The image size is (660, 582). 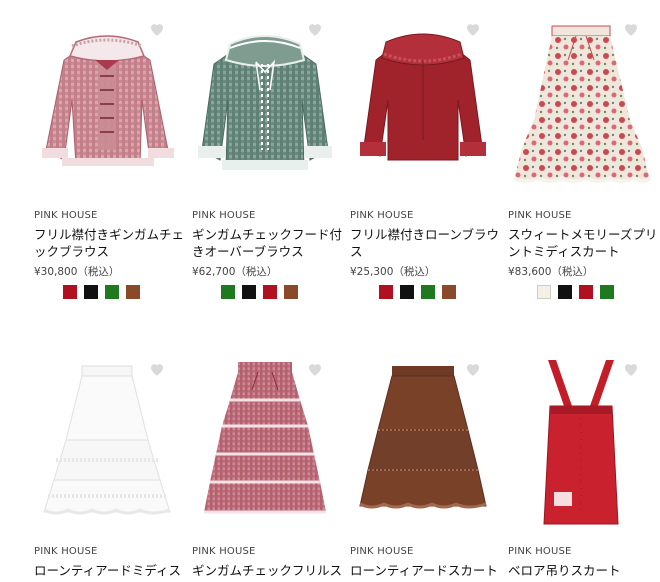 I want to click on product-title: ベロア吊りスカート, so click(x=584, y=570).